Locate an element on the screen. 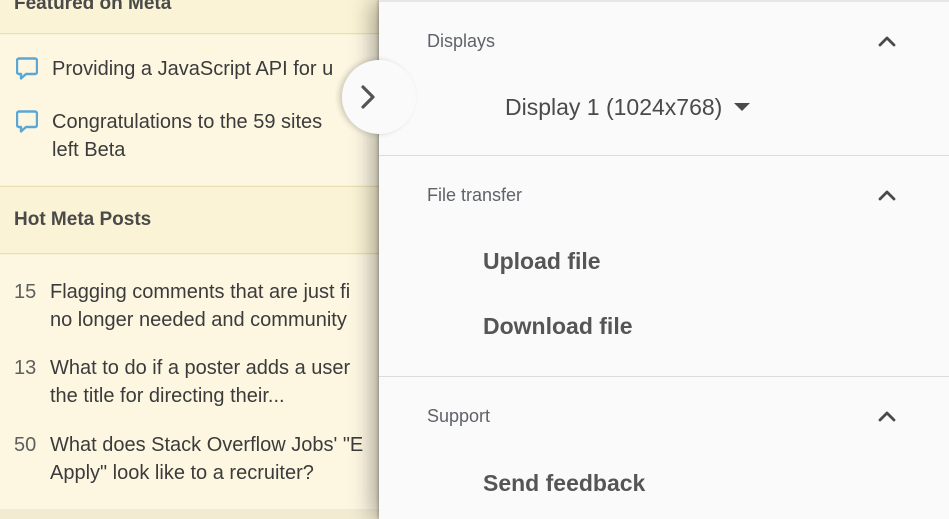 This screenshot has height=519, width=949. displays-collapse-button is located at coordinates (887, 43).